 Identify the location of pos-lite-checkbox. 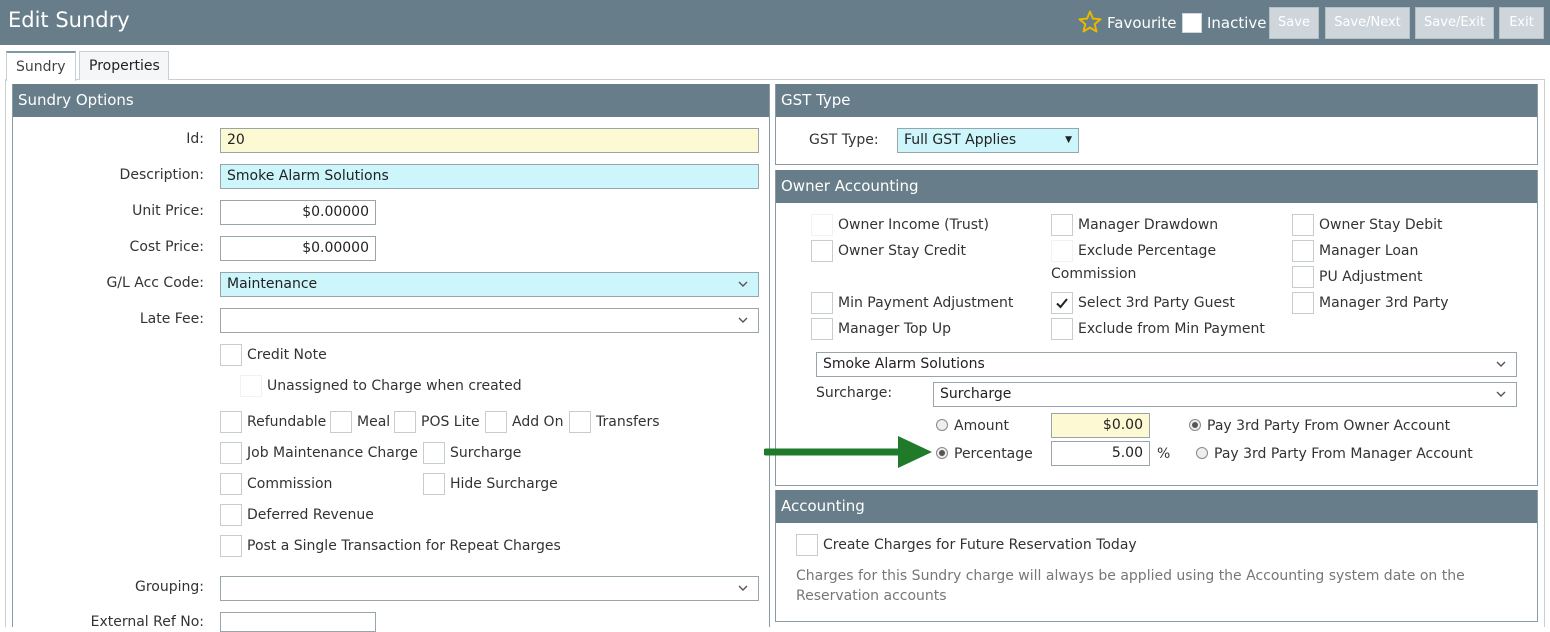
(405, 422).